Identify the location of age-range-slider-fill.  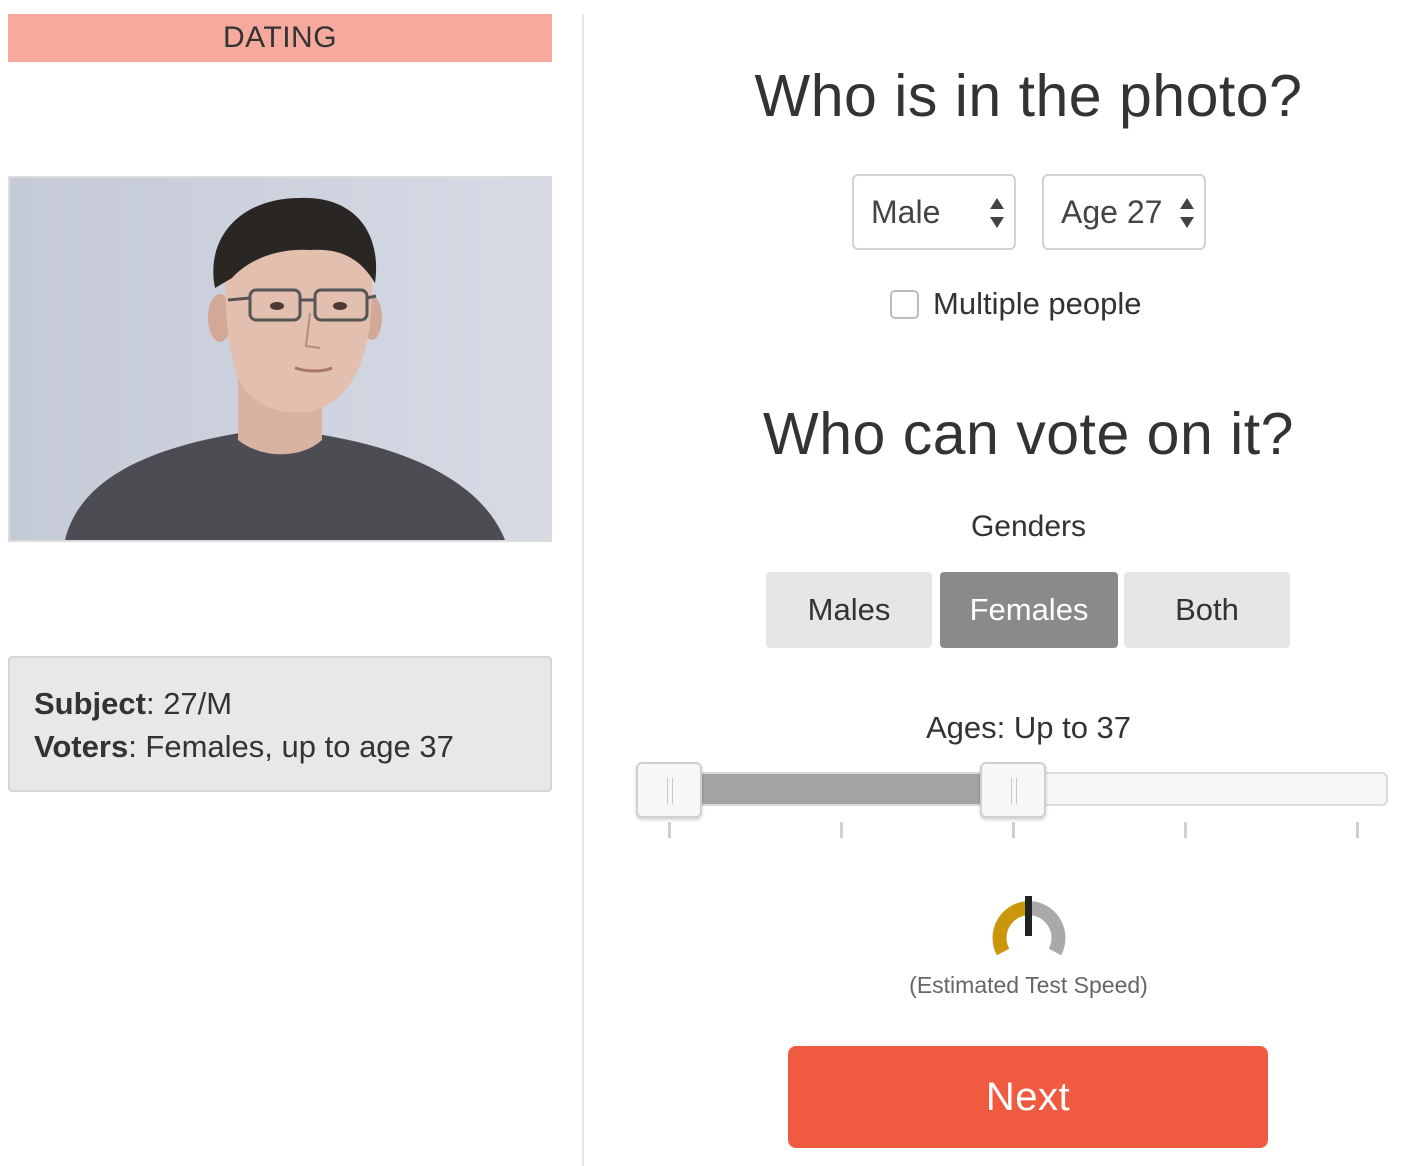
(843, 789).